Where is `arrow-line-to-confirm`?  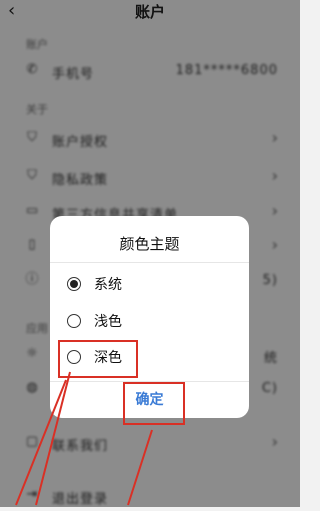
arrow-line-to-confirm is located at coordinates (140, 467).